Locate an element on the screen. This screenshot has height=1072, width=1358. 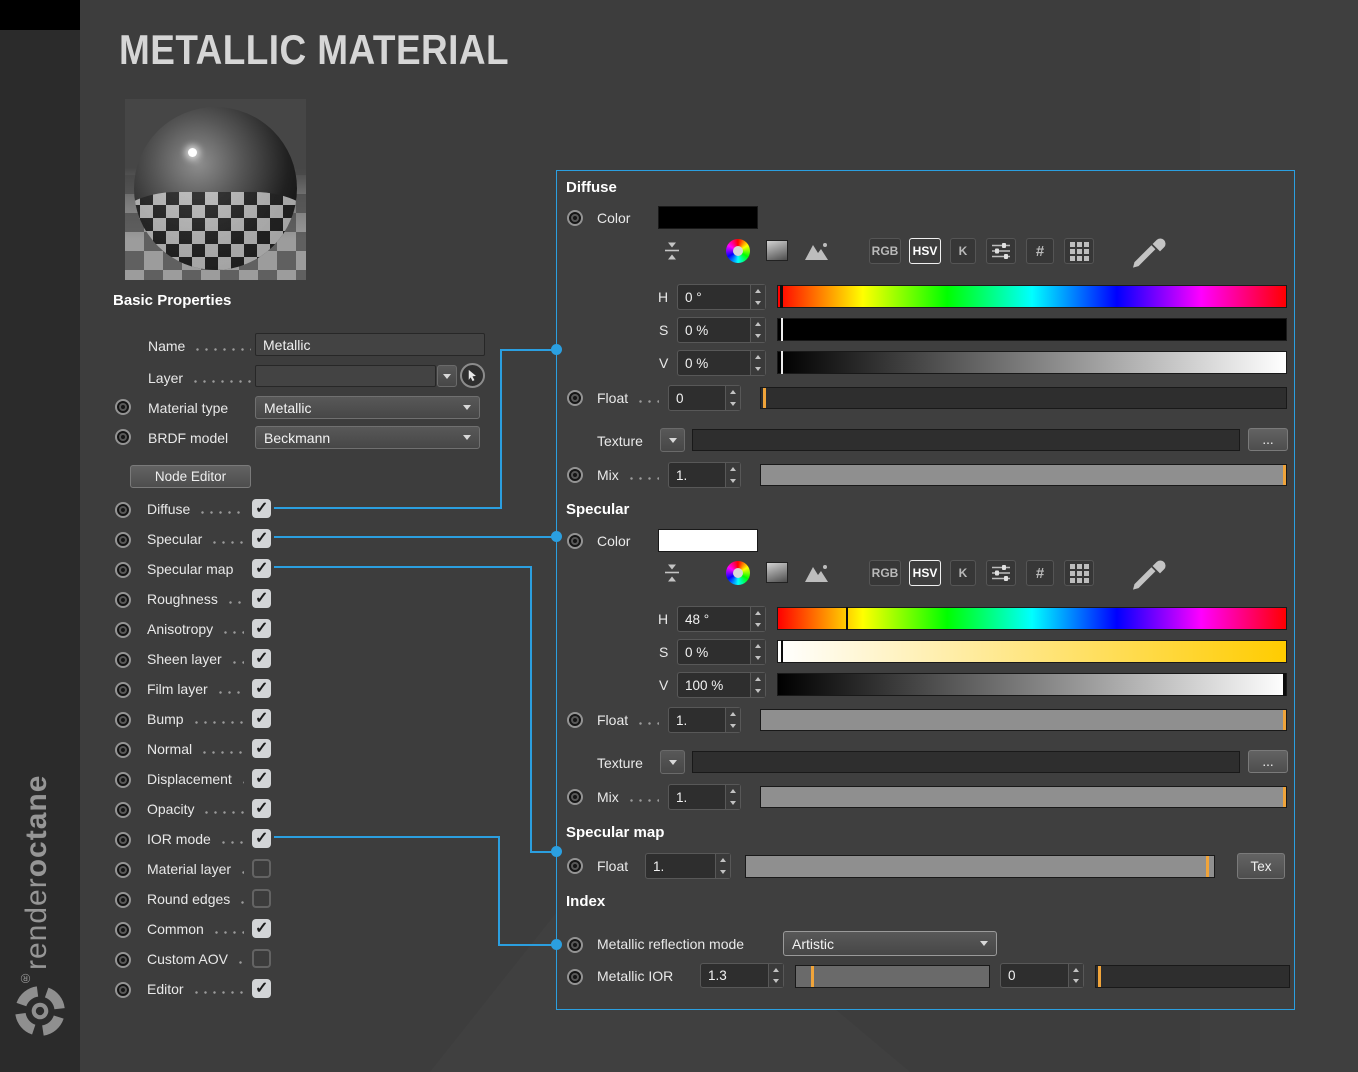
toggle-checkbox-opacity is located at coordinates (261, 808).